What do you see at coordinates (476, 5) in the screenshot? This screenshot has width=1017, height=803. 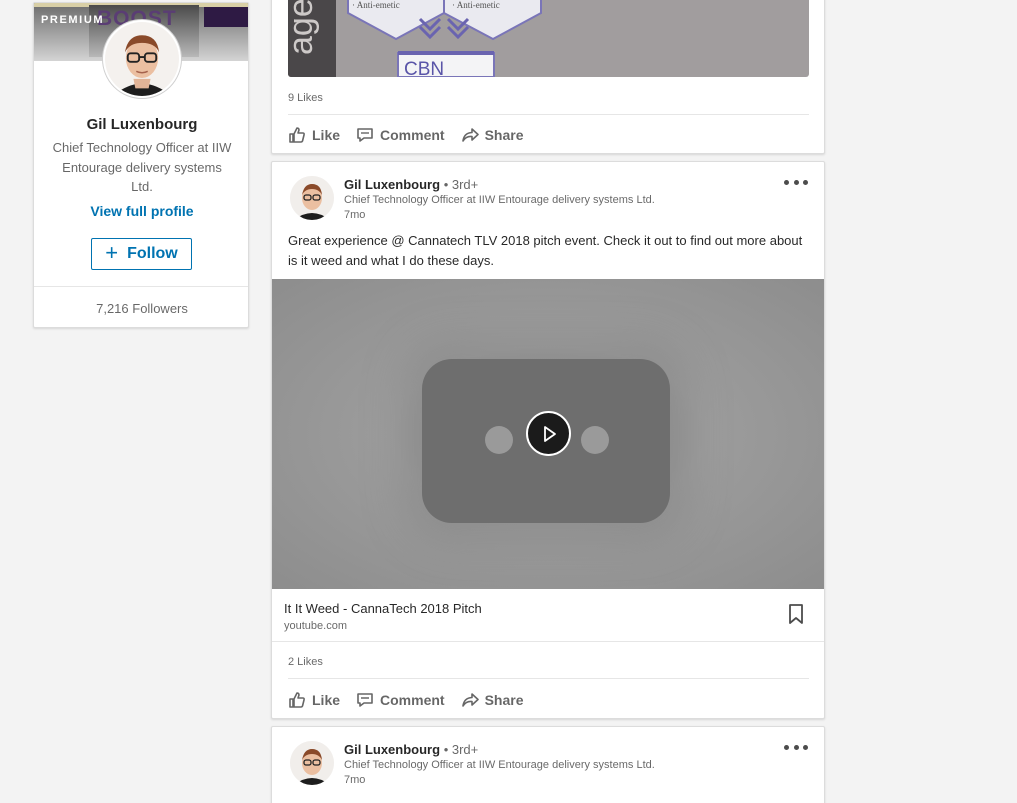 I see `tag-right: · Anti-emetic` at bounding box center [476, 5].